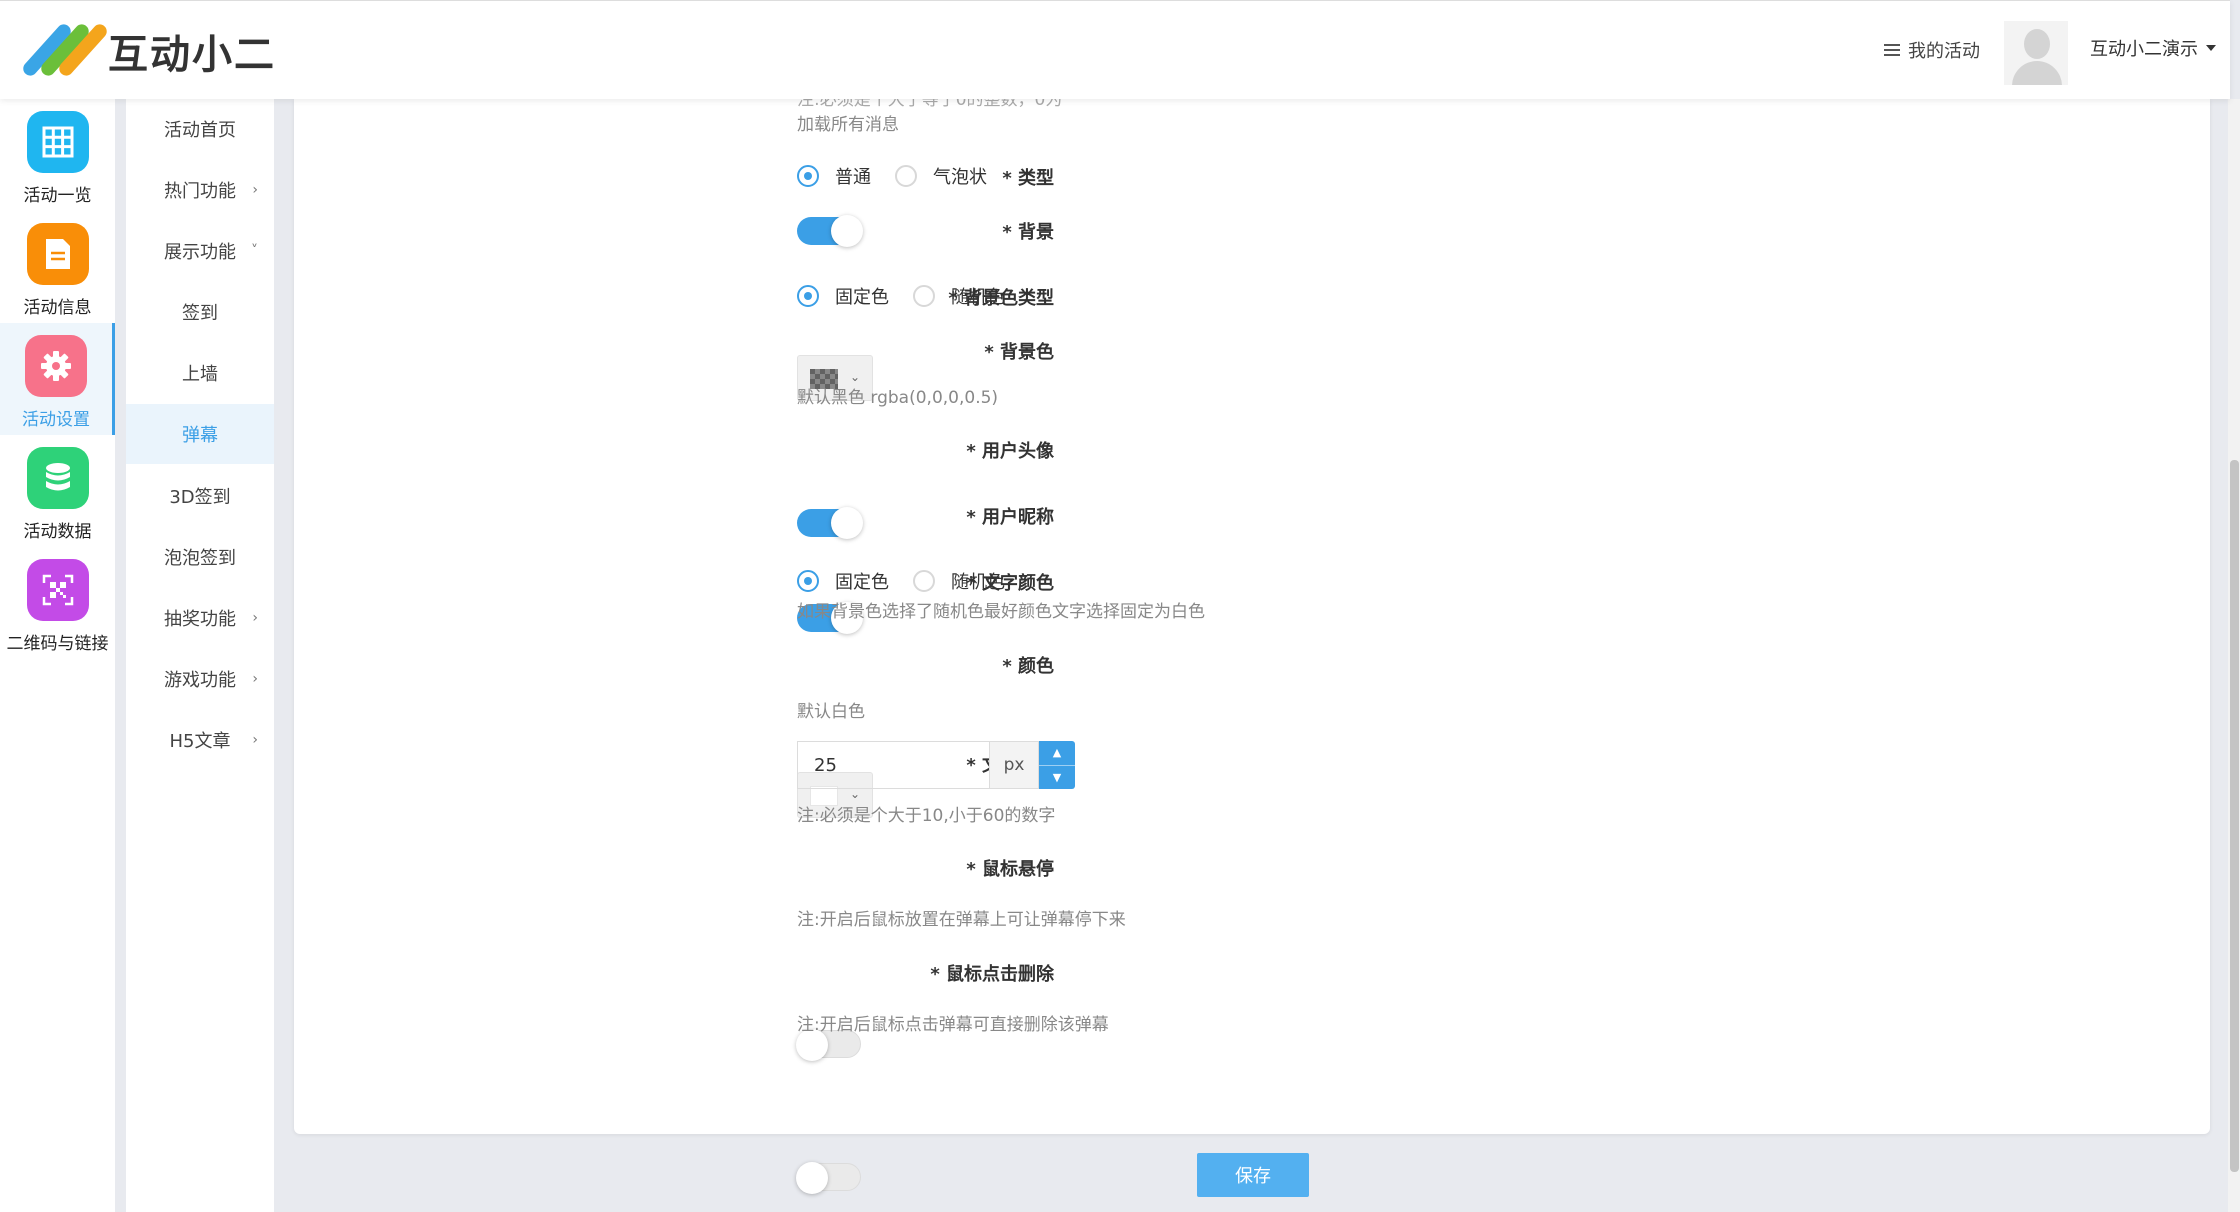 Image resolution: width=2240 pixels, height=1212 pixels. Describe the element at coordinates (1115, 49) in the screenshot. I see `top-header: 互动小二 我的活动 互动小二演示` at that location.